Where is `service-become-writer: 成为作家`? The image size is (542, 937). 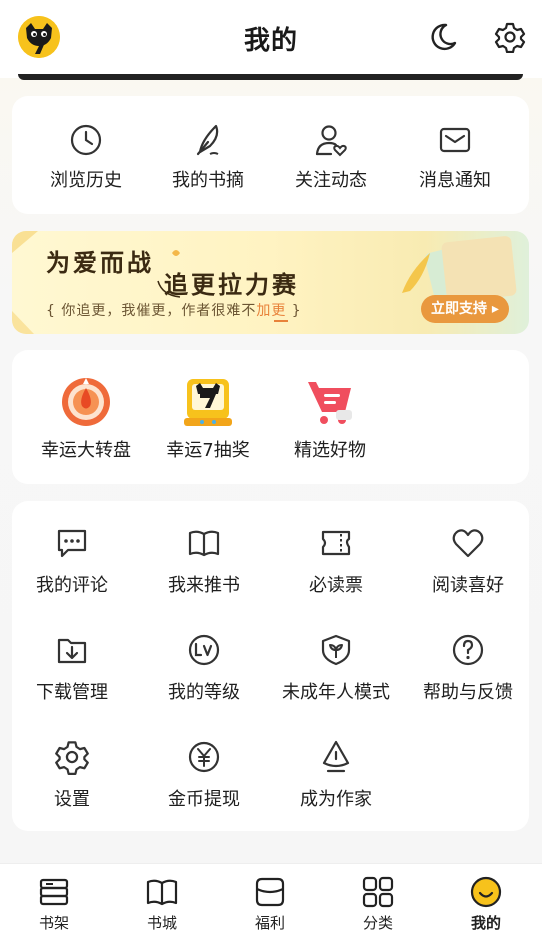 service-become-writer: 成为作家 is located at coordinates (336, 775).